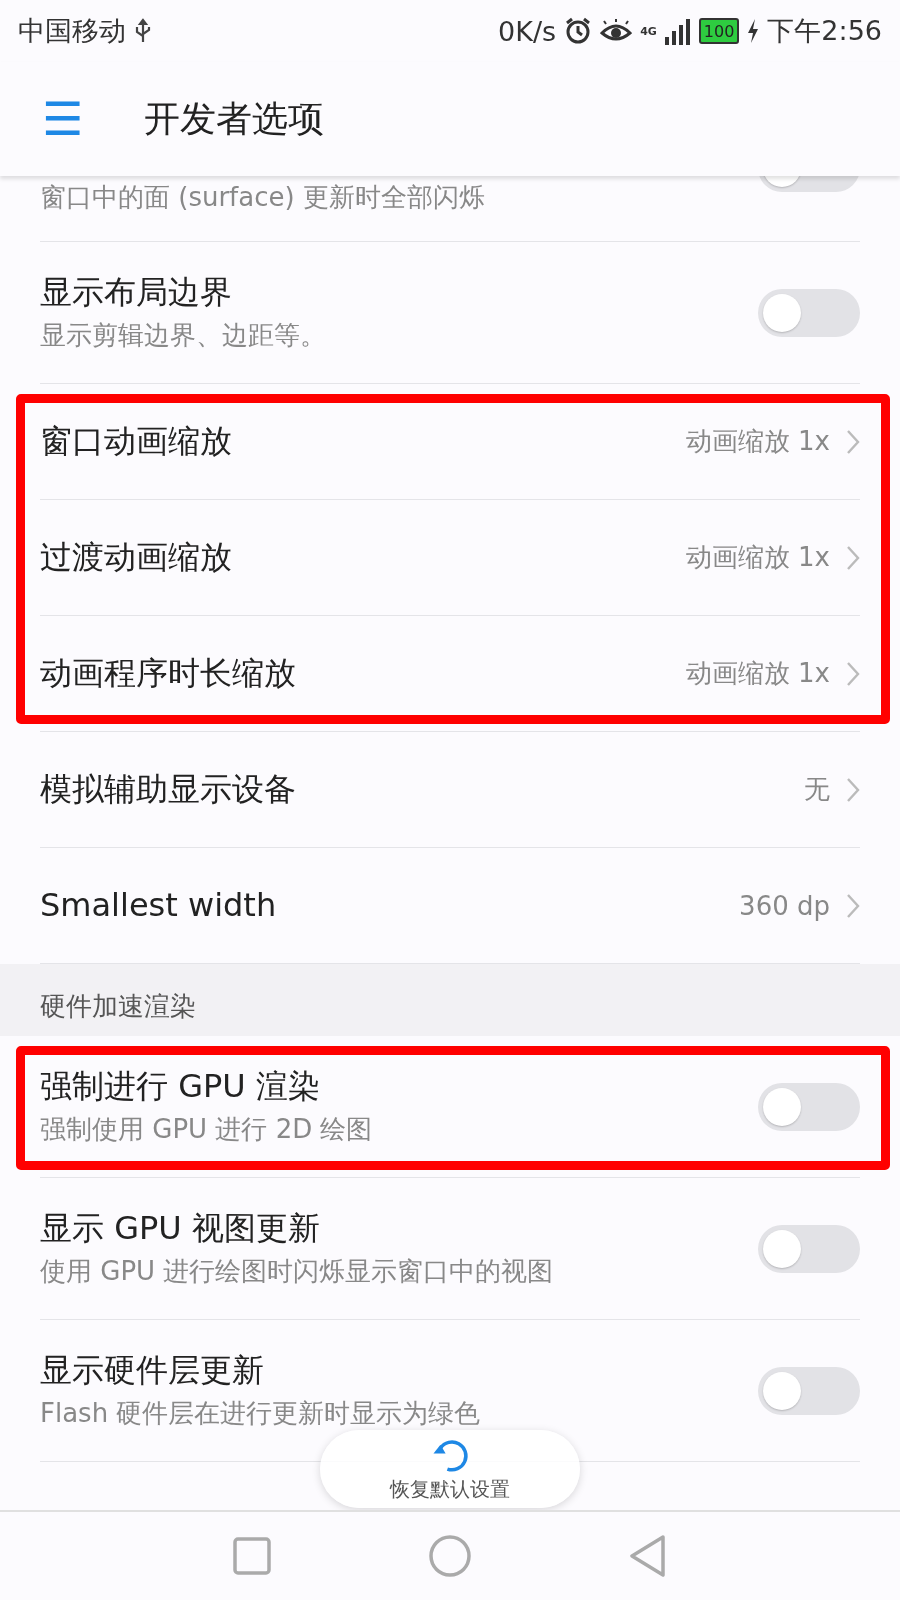 This screenshot has height=1600, width=900. I want to click on settings-row: 显示布局边界 显示剪辑边界、边距等。, so click(450, 313).